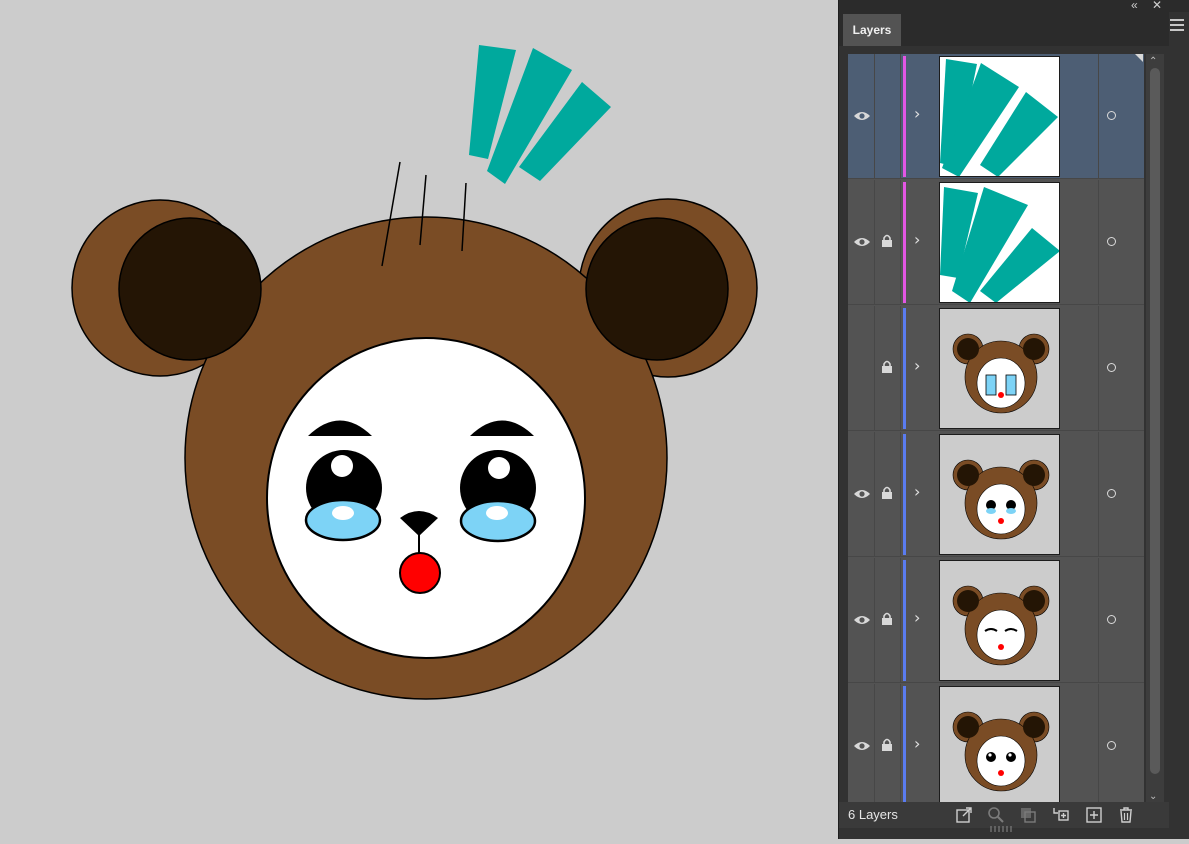  Describe the element at coordinates (1004, 29) in the screenshot. I see `tab-row: Layers` at that location.